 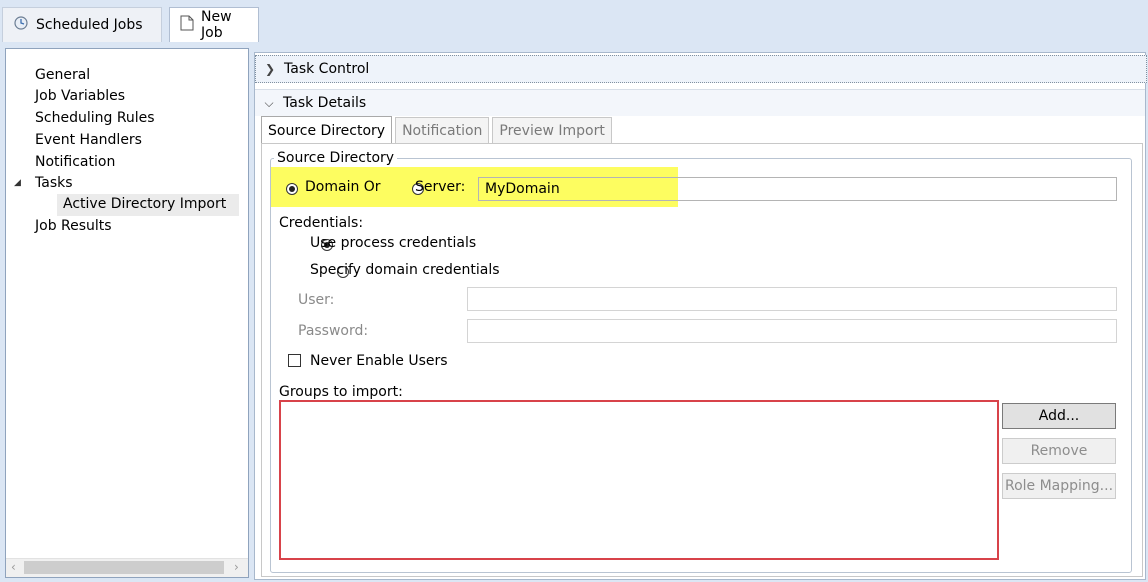 I want to click on domain-radio, so click(x=292, y=189).